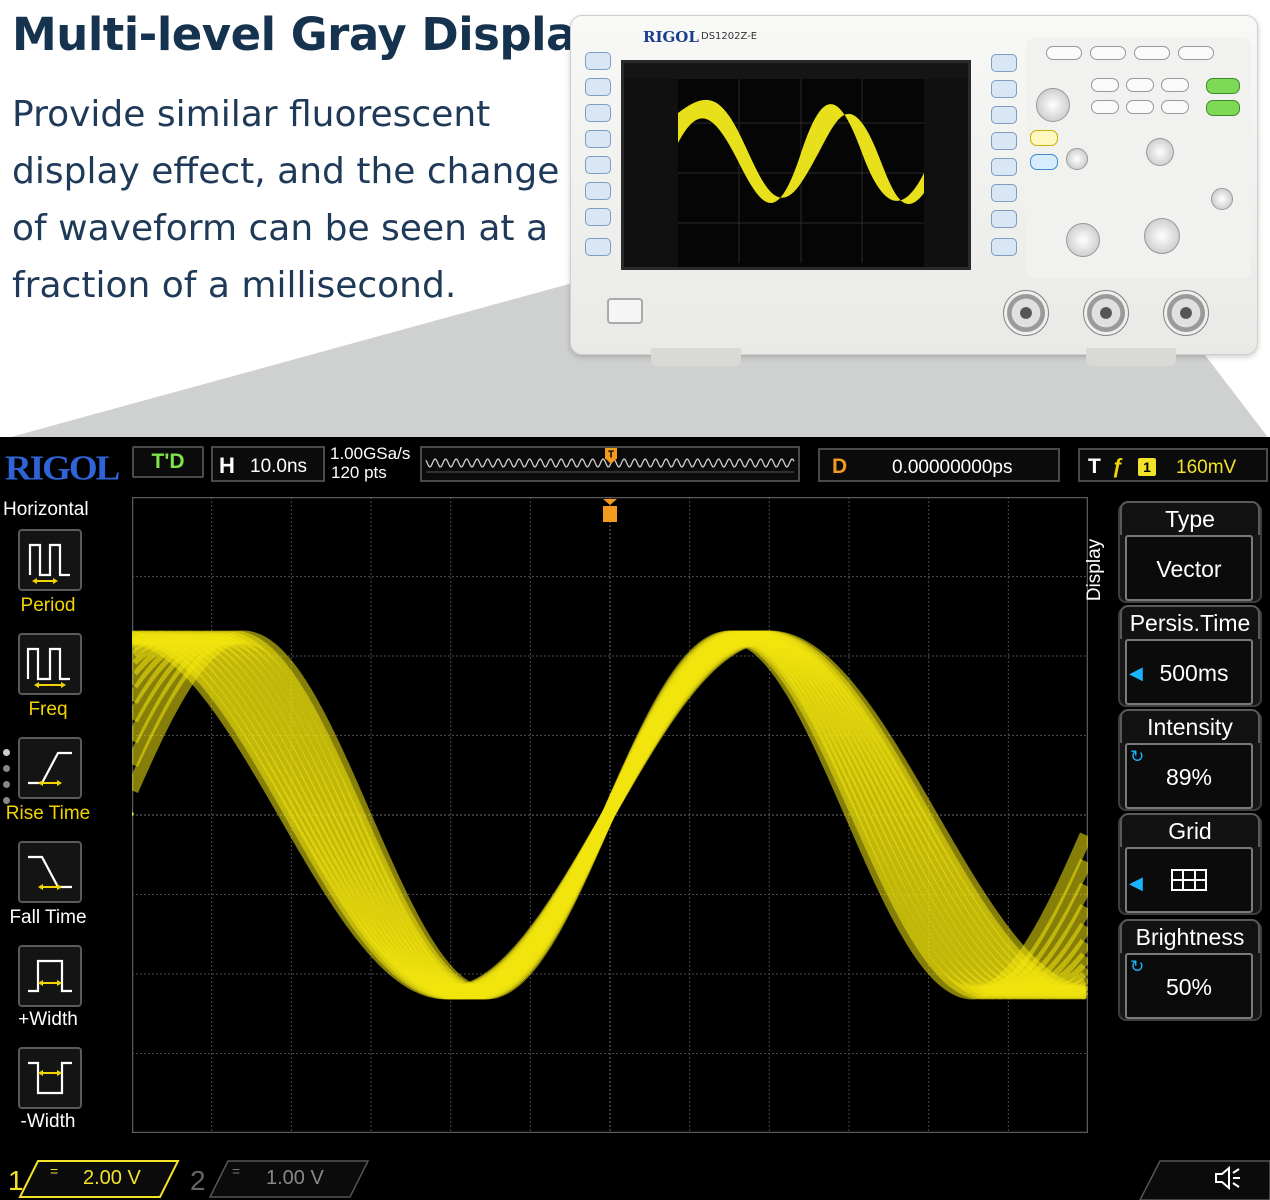  Describe the element at coordinates (1106, 313) in the screenshot. I see `device-ch2-connector` at that location.